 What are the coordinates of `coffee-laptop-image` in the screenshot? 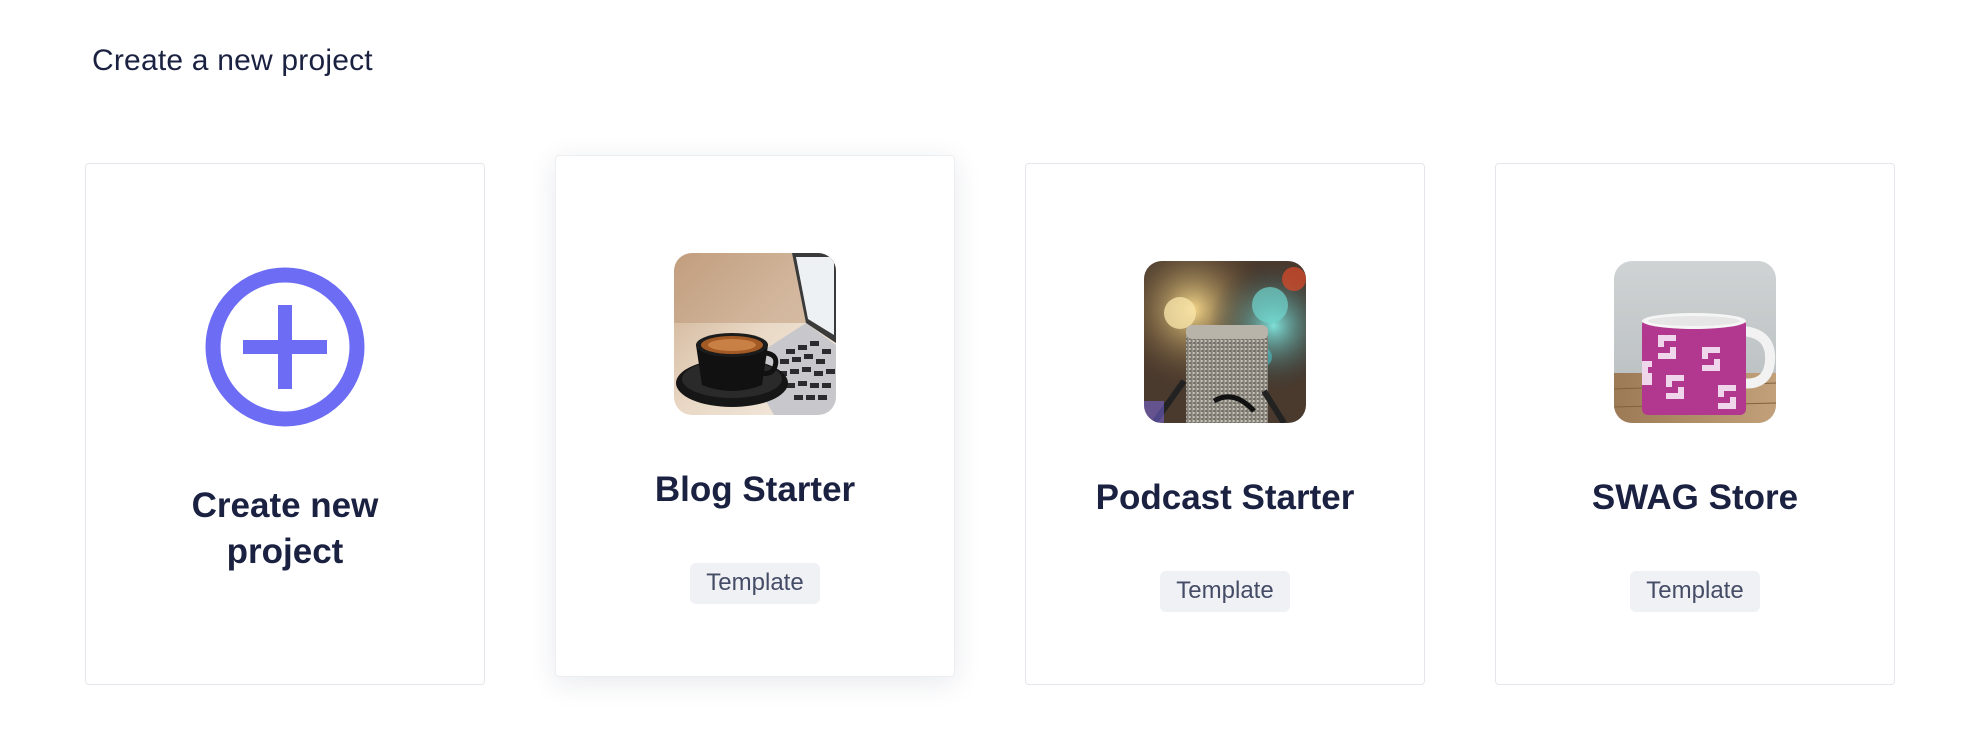 It's located at (755, 334).